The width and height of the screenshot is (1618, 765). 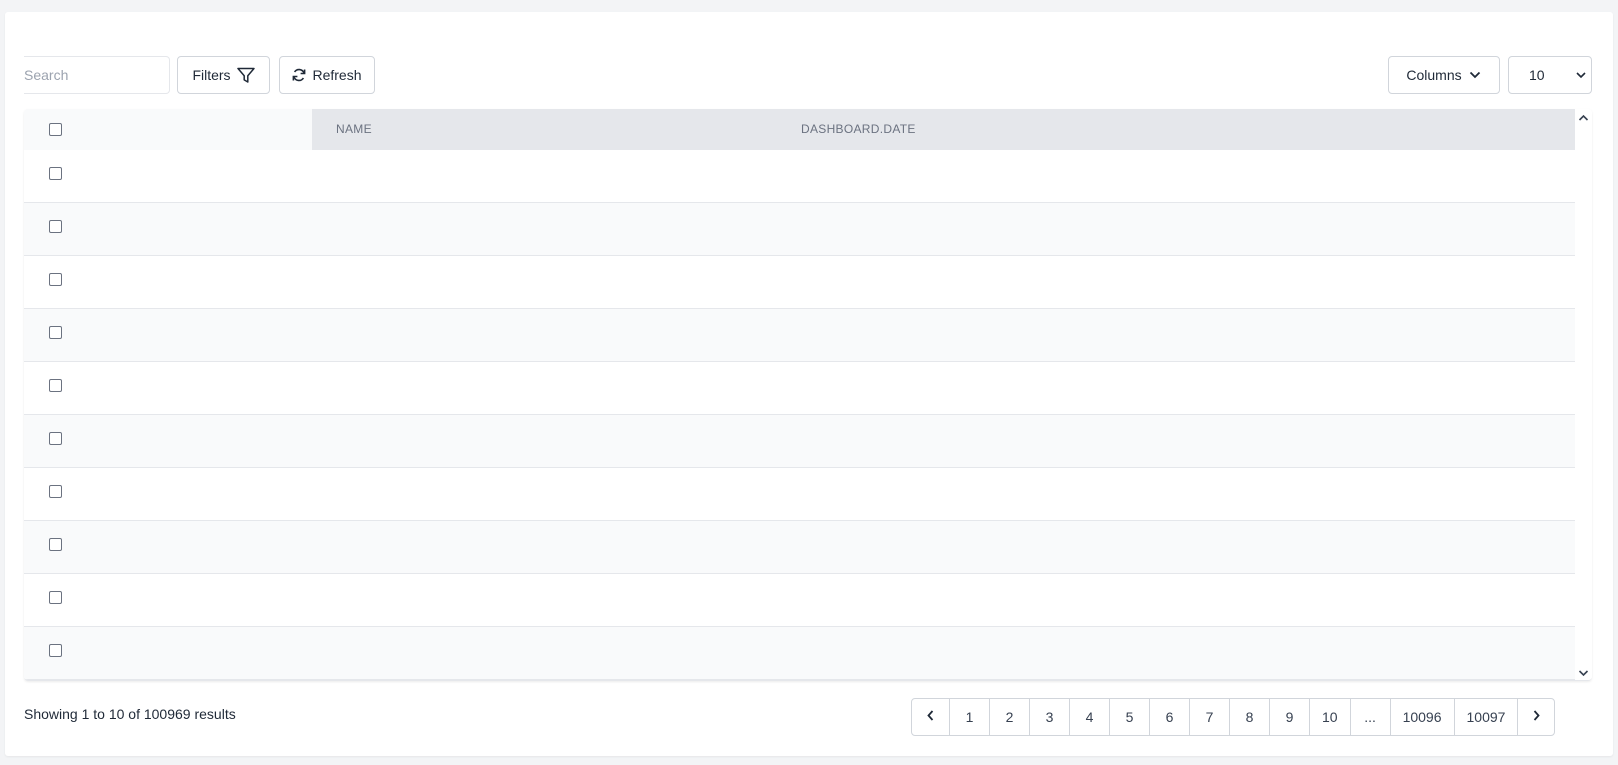 I want to click on page-button-10: 10, so click(x=1329, y=717).